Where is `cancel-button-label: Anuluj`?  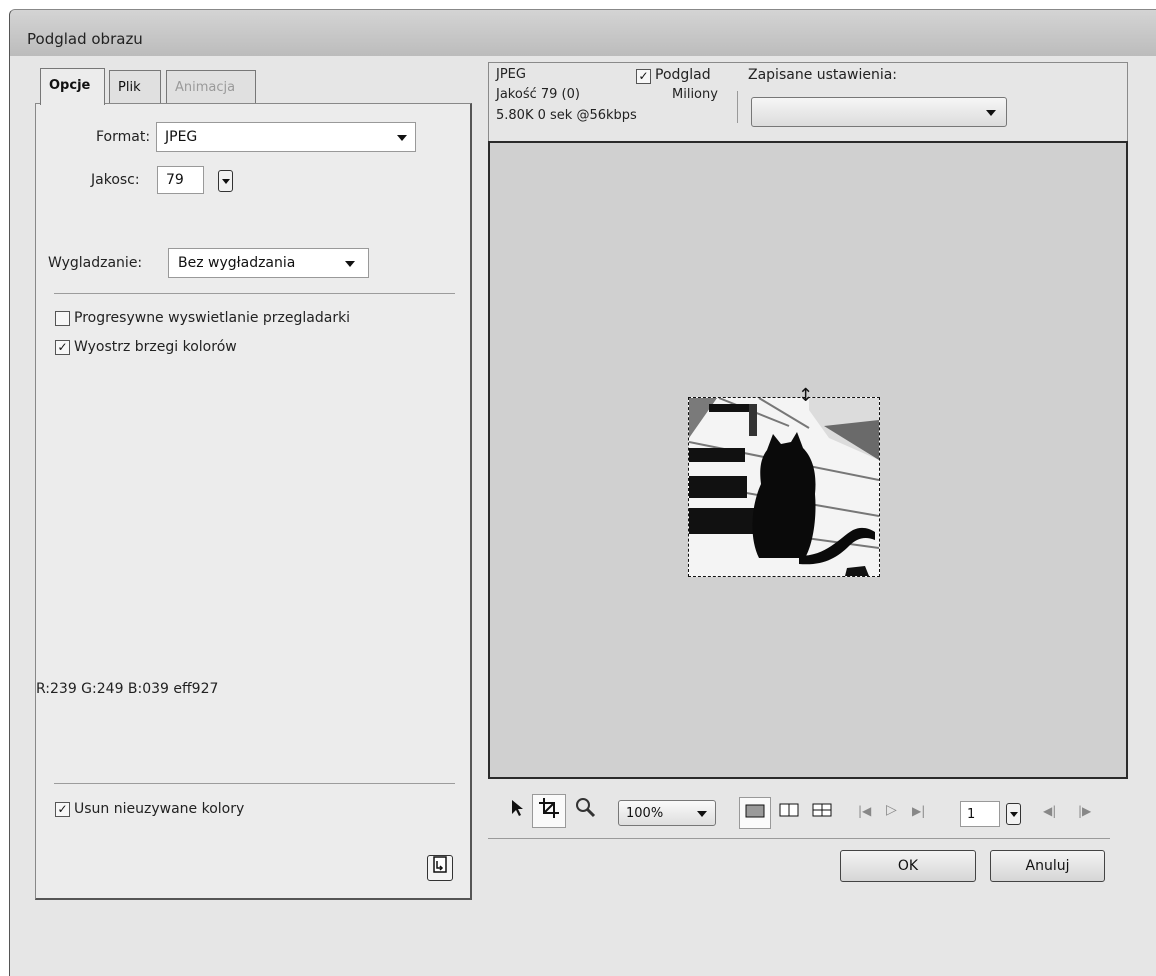 cancel-button-label: Anuluj is located at coordinates (1047, 866).